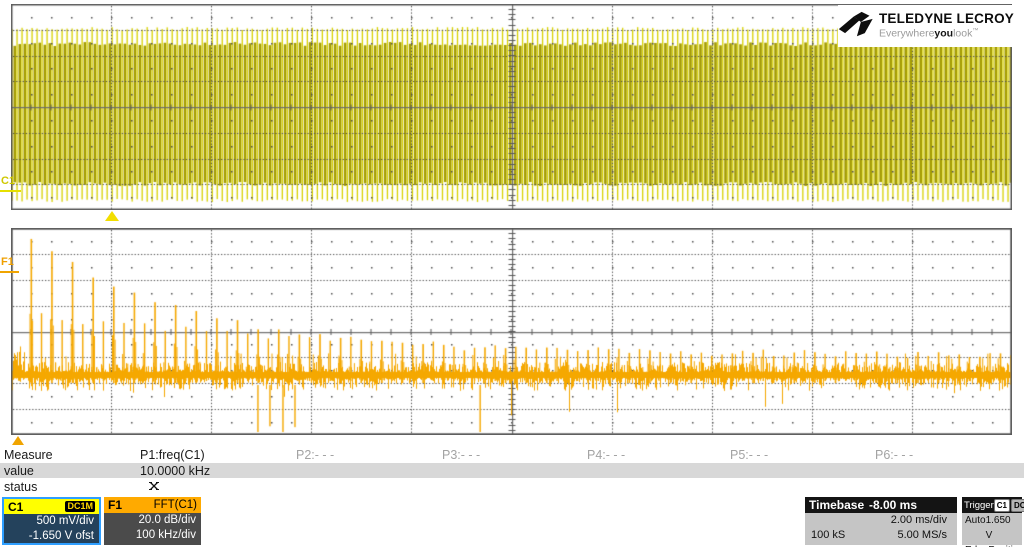  I want to click on timebase-delay: -8.00 ms, so click(892, 505).